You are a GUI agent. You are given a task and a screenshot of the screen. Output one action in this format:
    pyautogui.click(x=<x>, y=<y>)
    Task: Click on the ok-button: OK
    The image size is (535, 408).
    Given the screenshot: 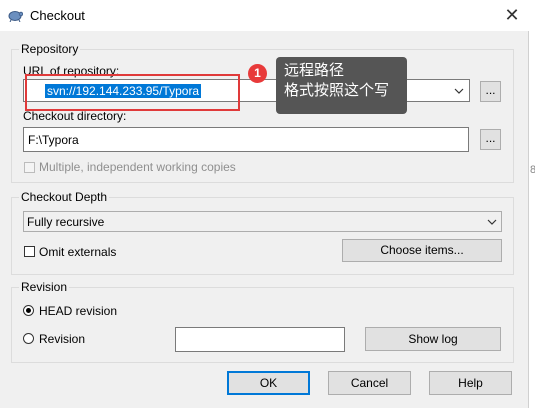 What is the action you would take?
    pyautogui.click(x=268, y=383)
    